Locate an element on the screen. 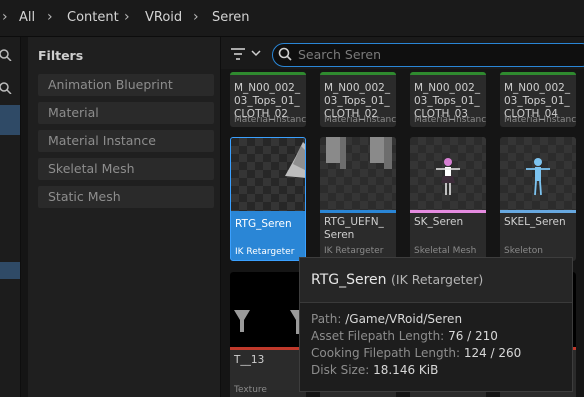  asset-tile-skel-seren: SKEL_Seren Skeleton is located at coordinates (538, 199).